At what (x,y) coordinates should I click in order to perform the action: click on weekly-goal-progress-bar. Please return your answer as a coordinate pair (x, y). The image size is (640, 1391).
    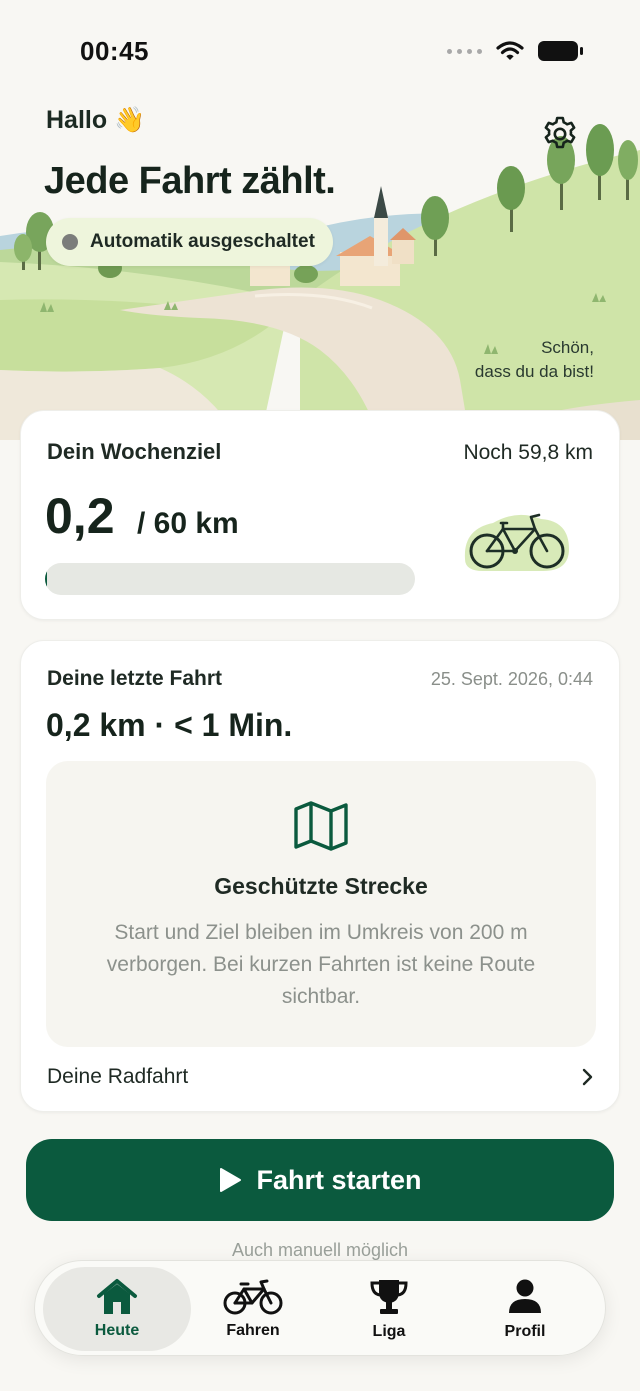
    Looking at the image, I should click on (230, 579).